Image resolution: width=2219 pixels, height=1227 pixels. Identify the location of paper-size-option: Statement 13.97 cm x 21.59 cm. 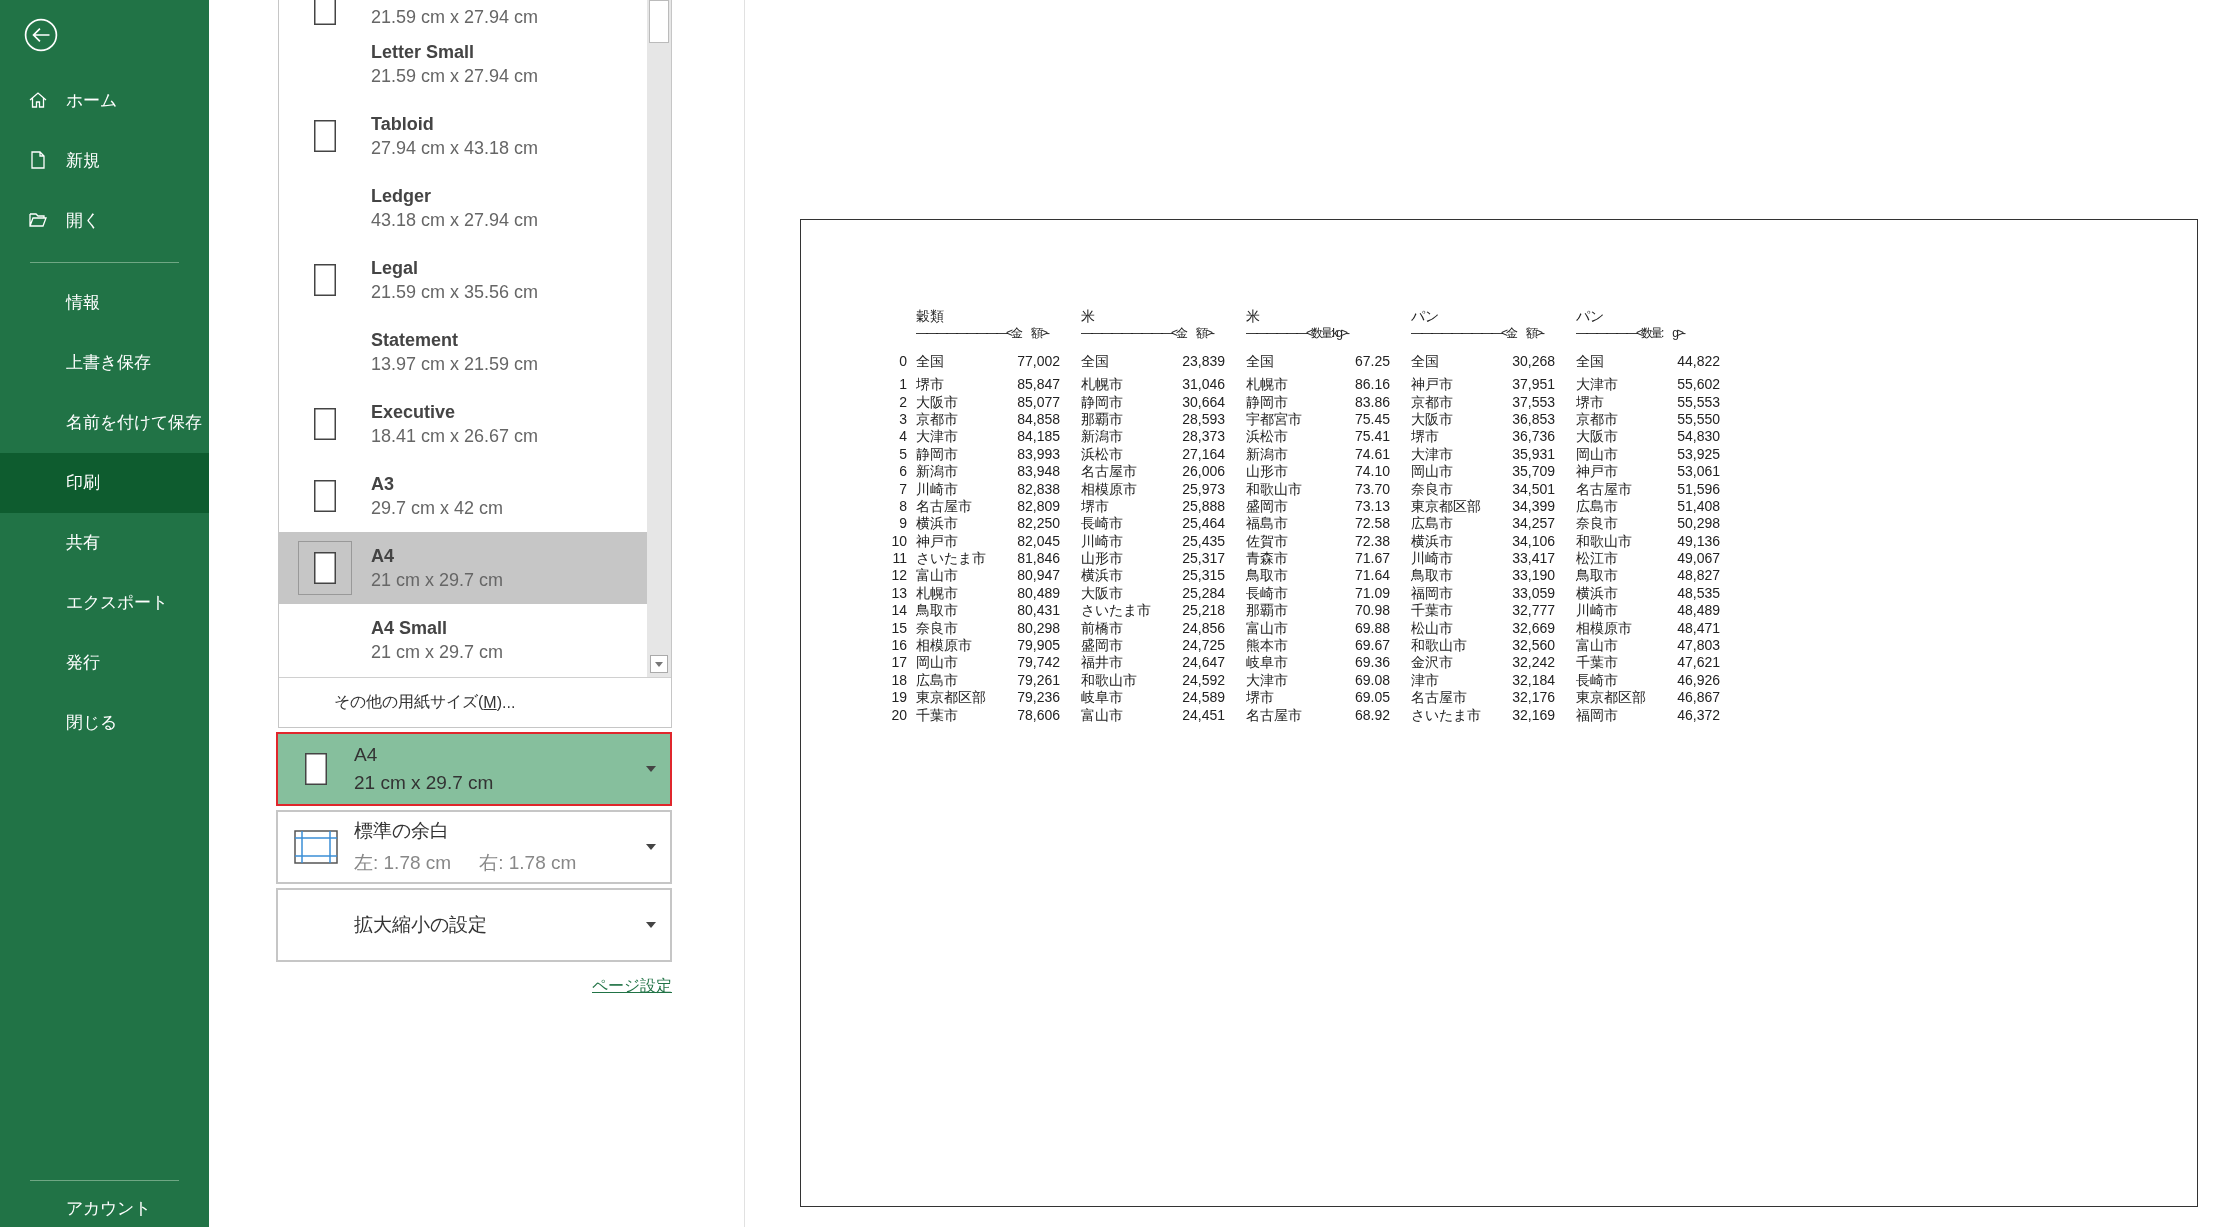
(463, 352).